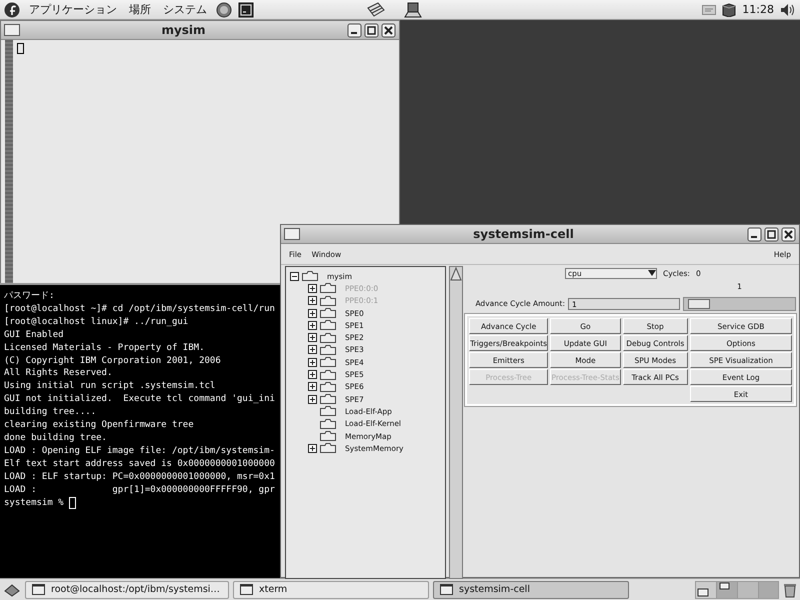 The width and height of the screenshot is (800, 600). What do you see at coordinates (709, 9) in the screenshot?
I see `card-icon` at bounding box center [709, 9].